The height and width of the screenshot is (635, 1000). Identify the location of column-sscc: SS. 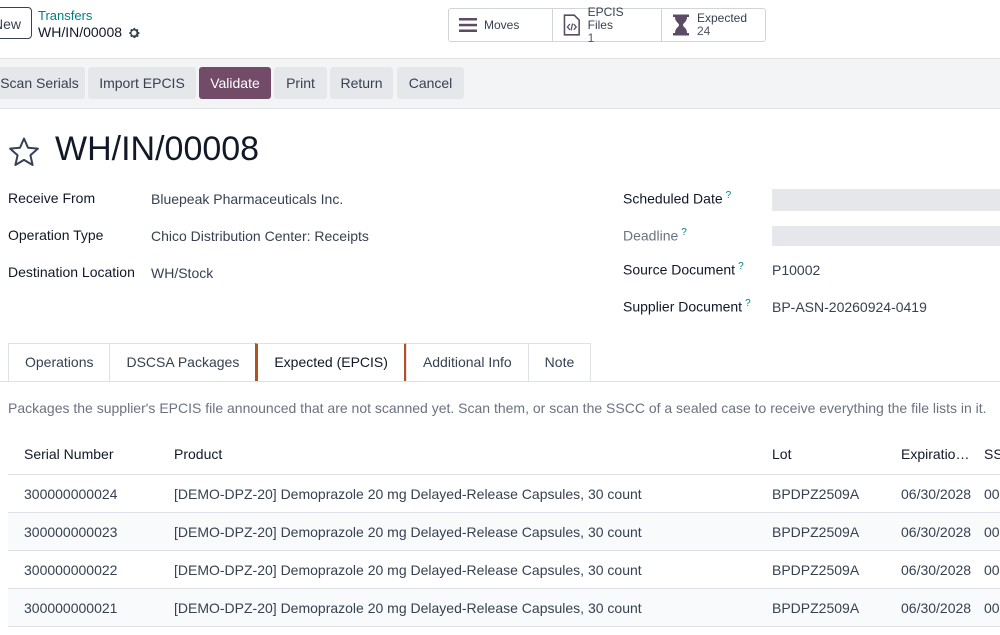
(992, 454).